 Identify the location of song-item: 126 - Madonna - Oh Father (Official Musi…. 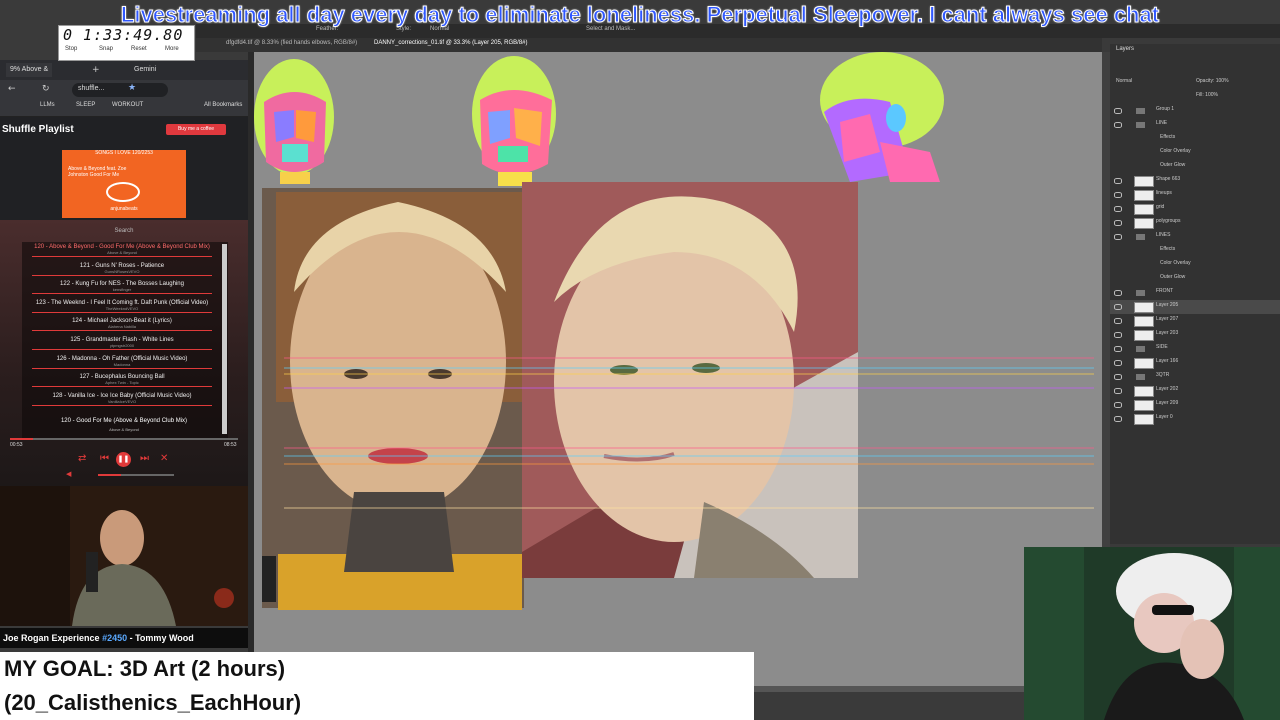
(122, 362).